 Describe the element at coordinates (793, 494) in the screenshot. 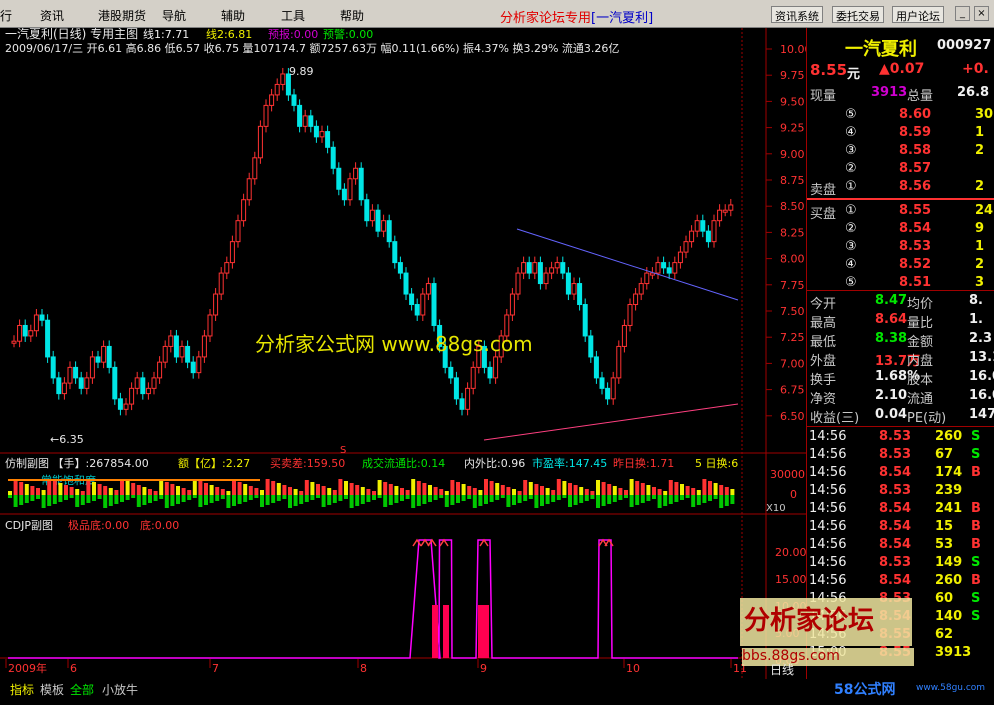

I see `sub1-ytick-zero: 0` at that location.